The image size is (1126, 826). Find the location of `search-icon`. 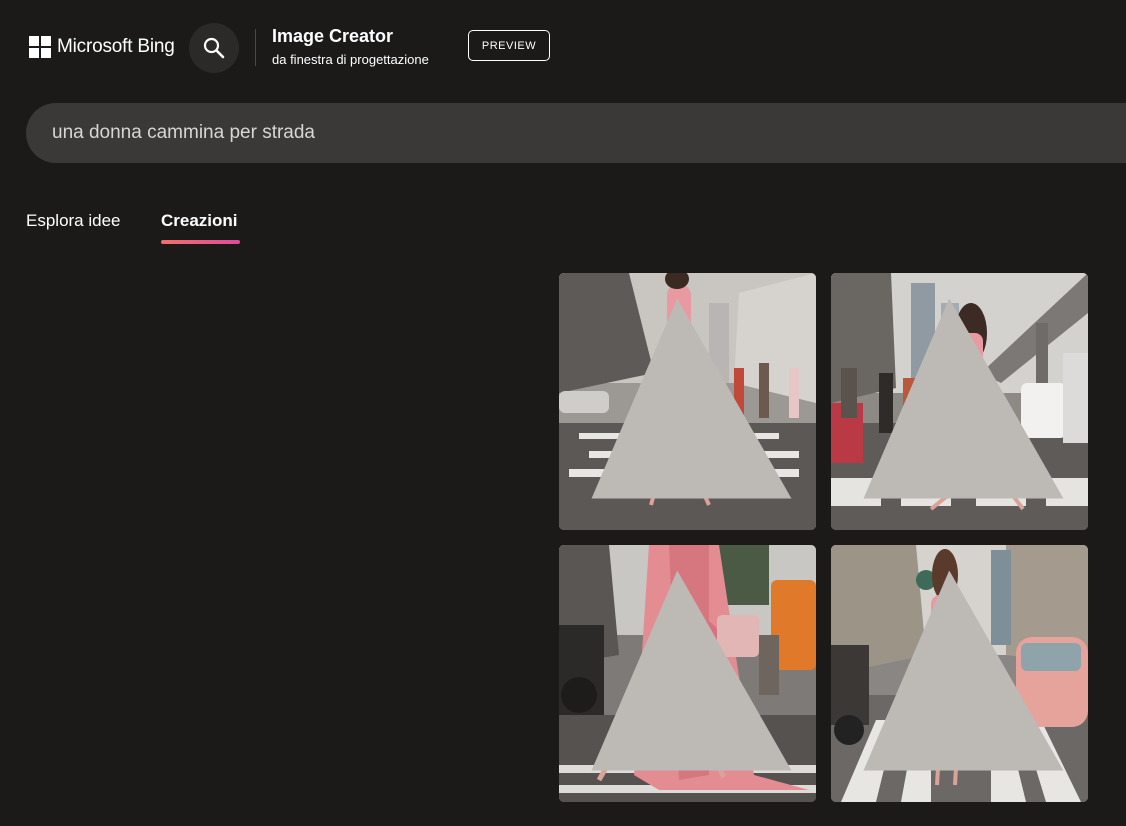

search-icon is located at coordinates (214, 48).